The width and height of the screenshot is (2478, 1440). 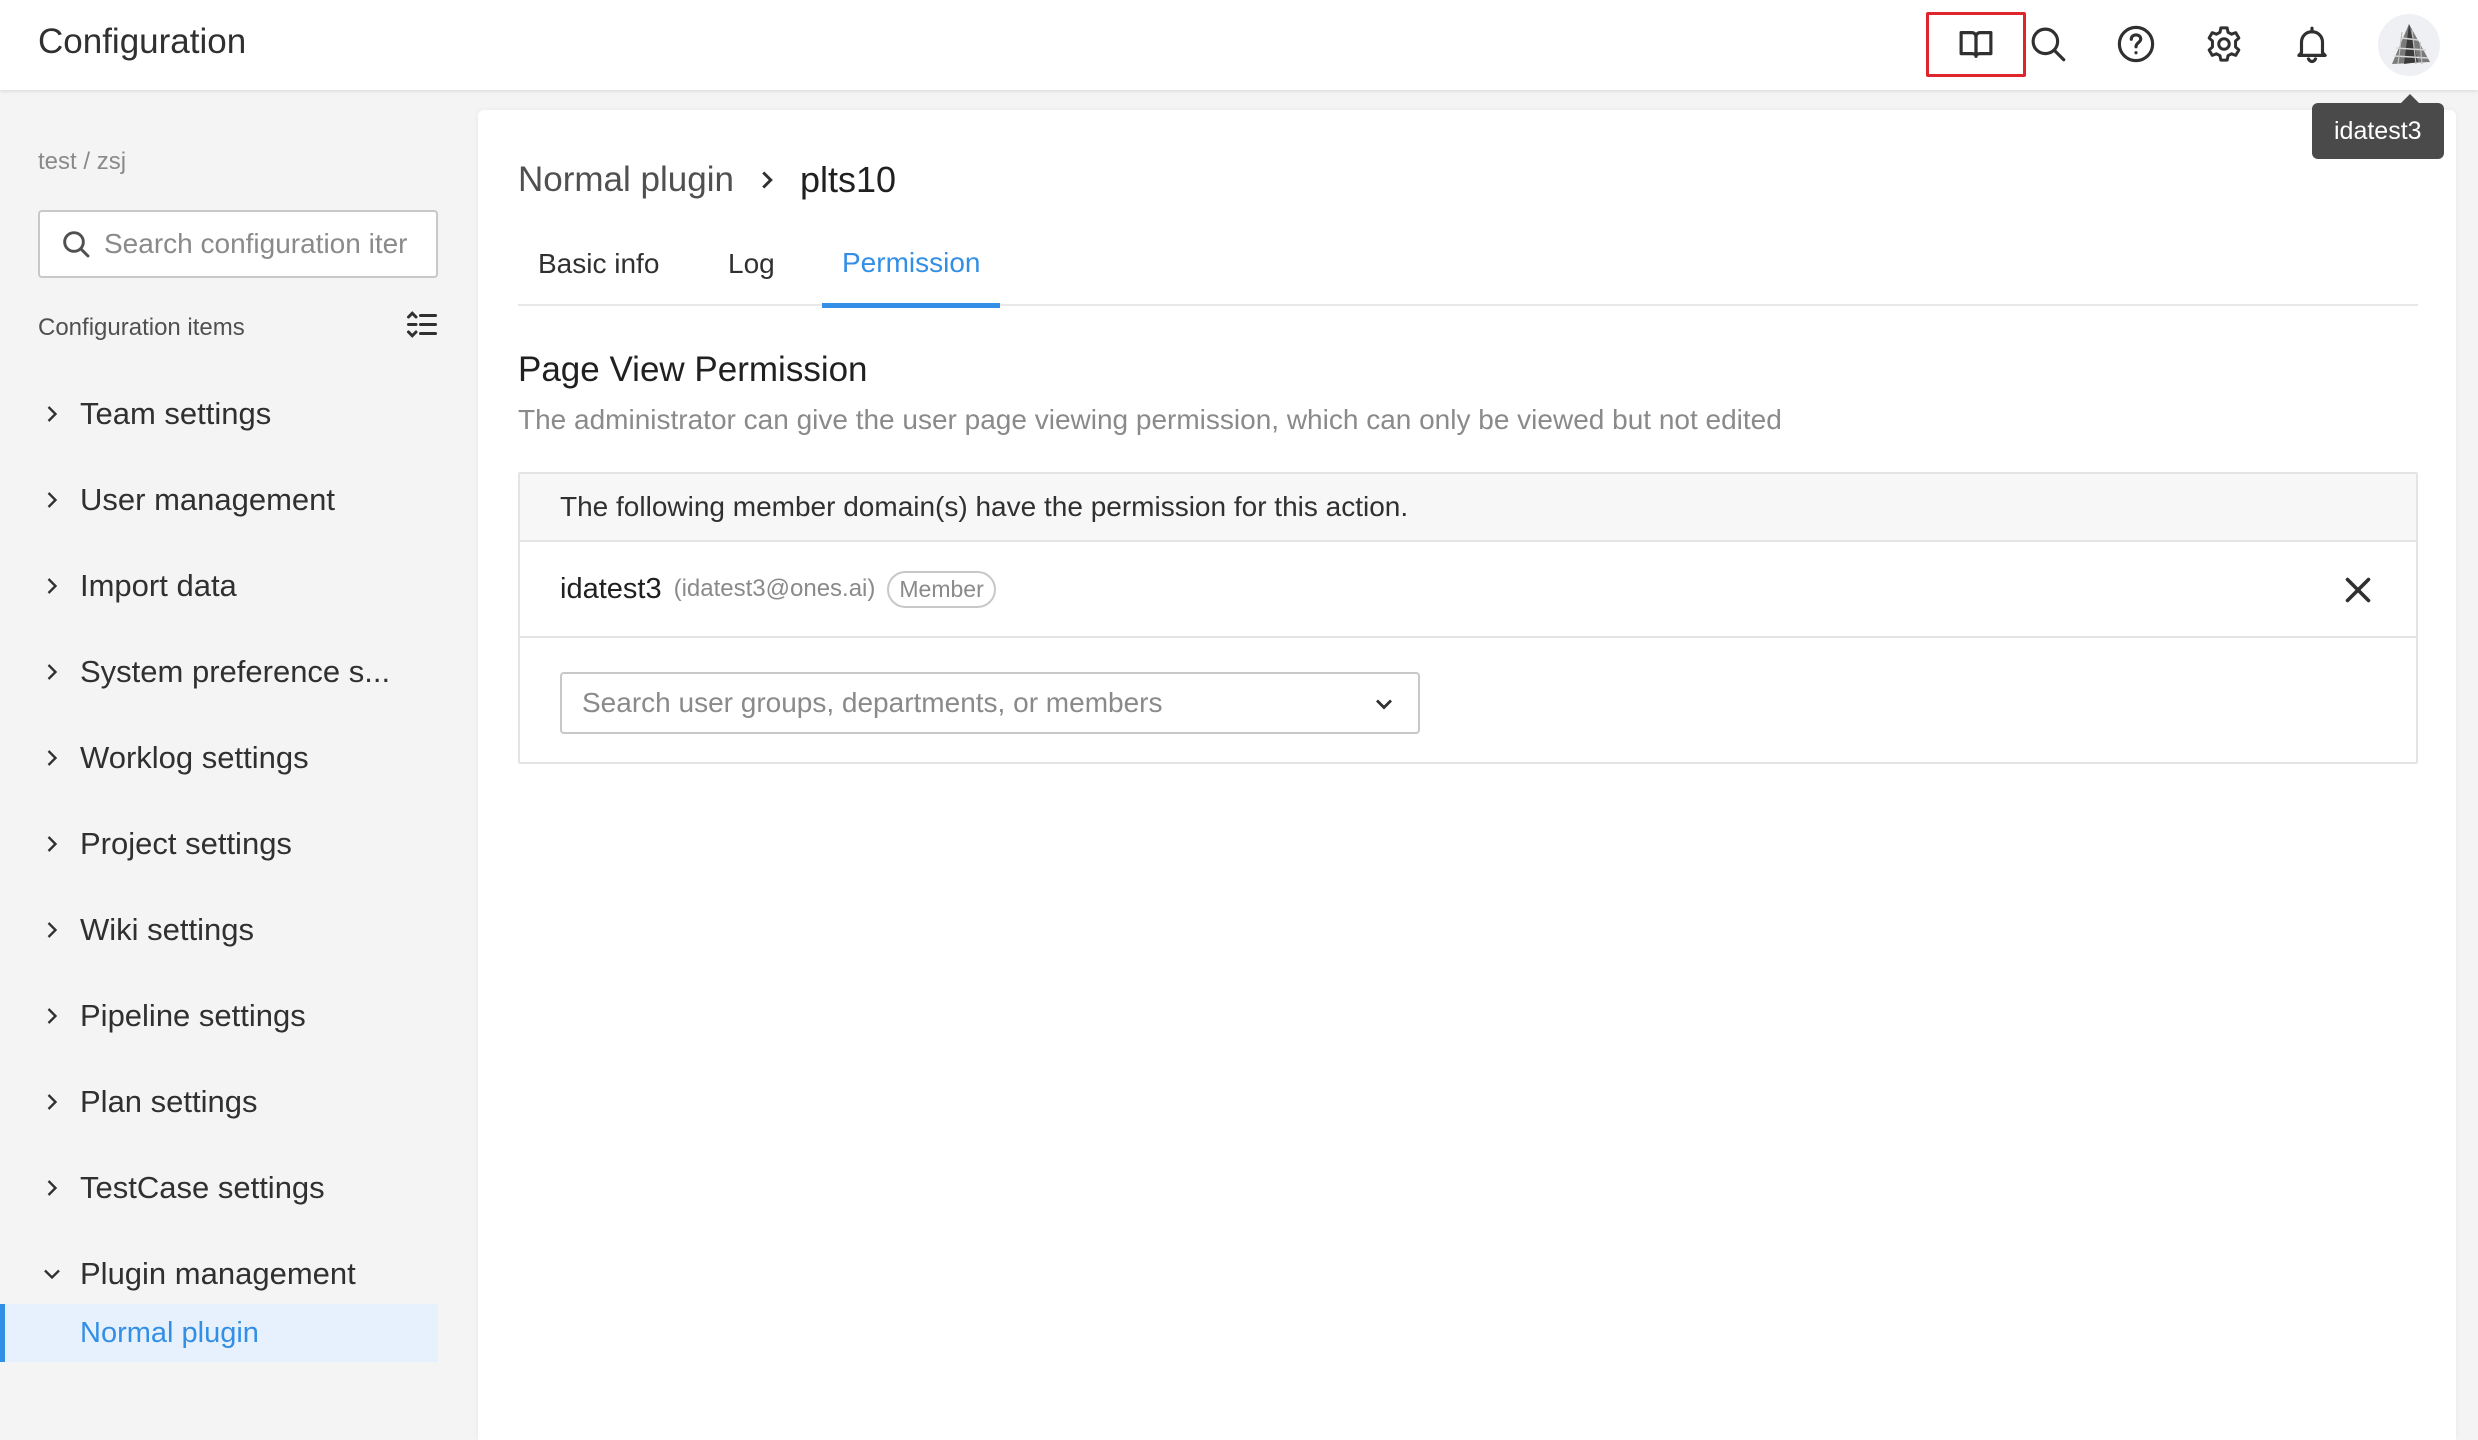 What do you see at coordinates (2358, 590) in the screenshot?
I see `close-icon` at bounding box center [2358, 590].